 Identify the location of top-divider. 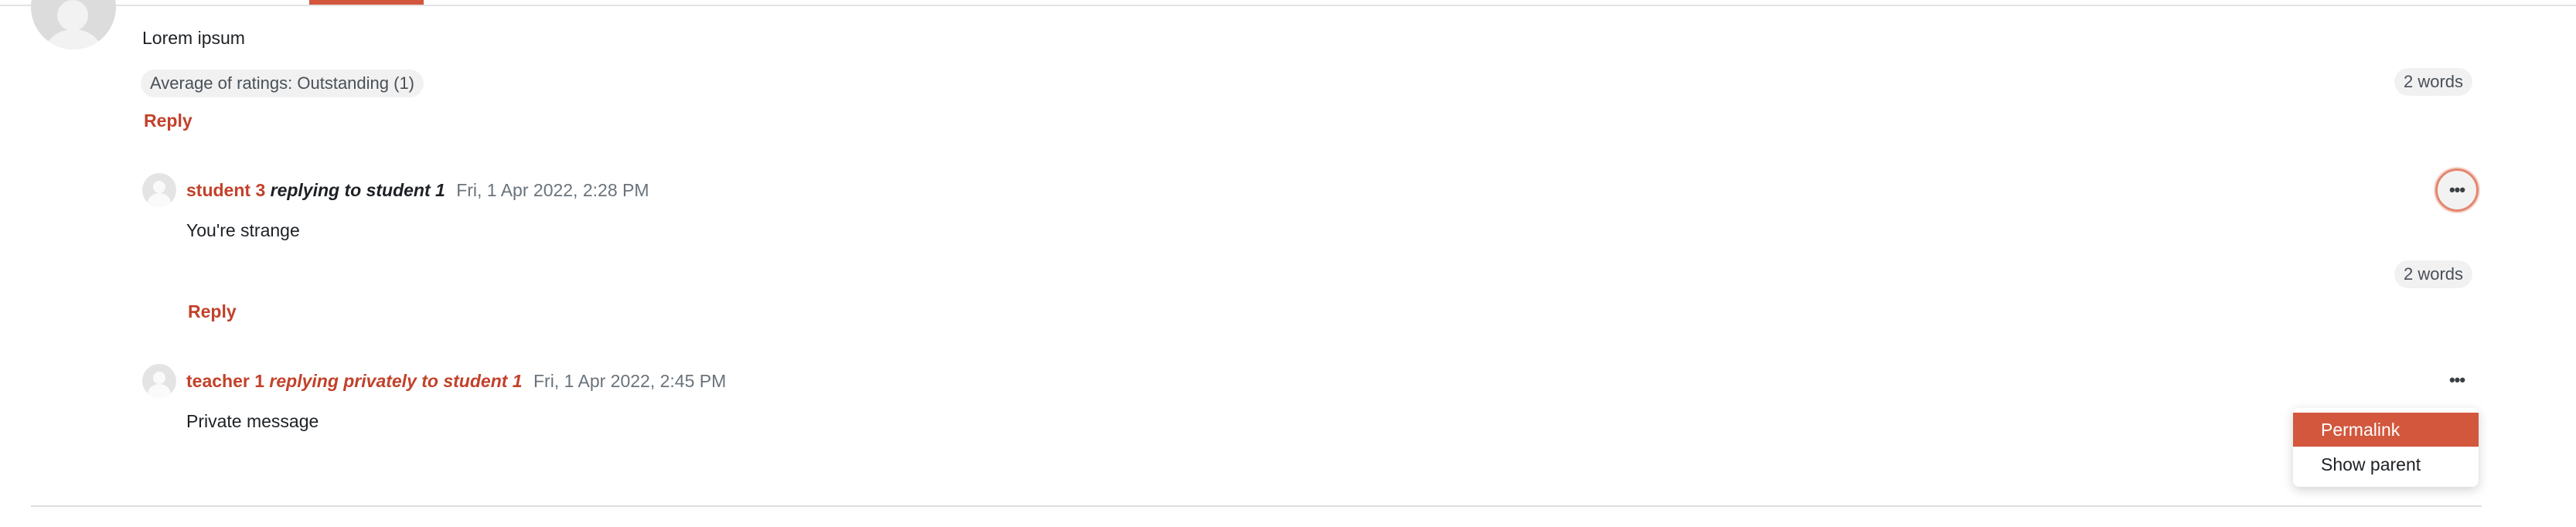
(1288, 5).